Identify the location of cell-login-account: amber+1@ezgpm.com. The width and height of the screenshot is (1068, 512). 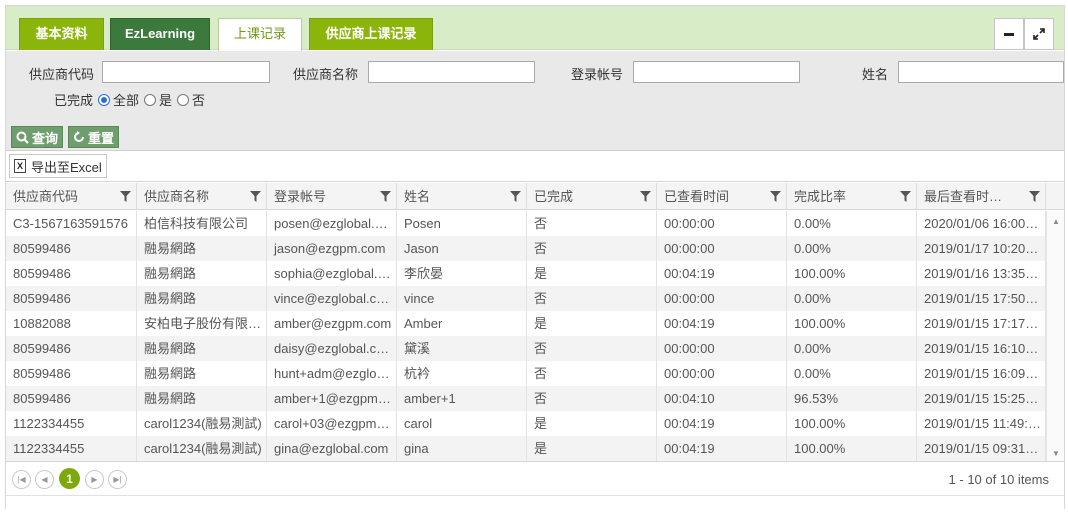
(332, 398).